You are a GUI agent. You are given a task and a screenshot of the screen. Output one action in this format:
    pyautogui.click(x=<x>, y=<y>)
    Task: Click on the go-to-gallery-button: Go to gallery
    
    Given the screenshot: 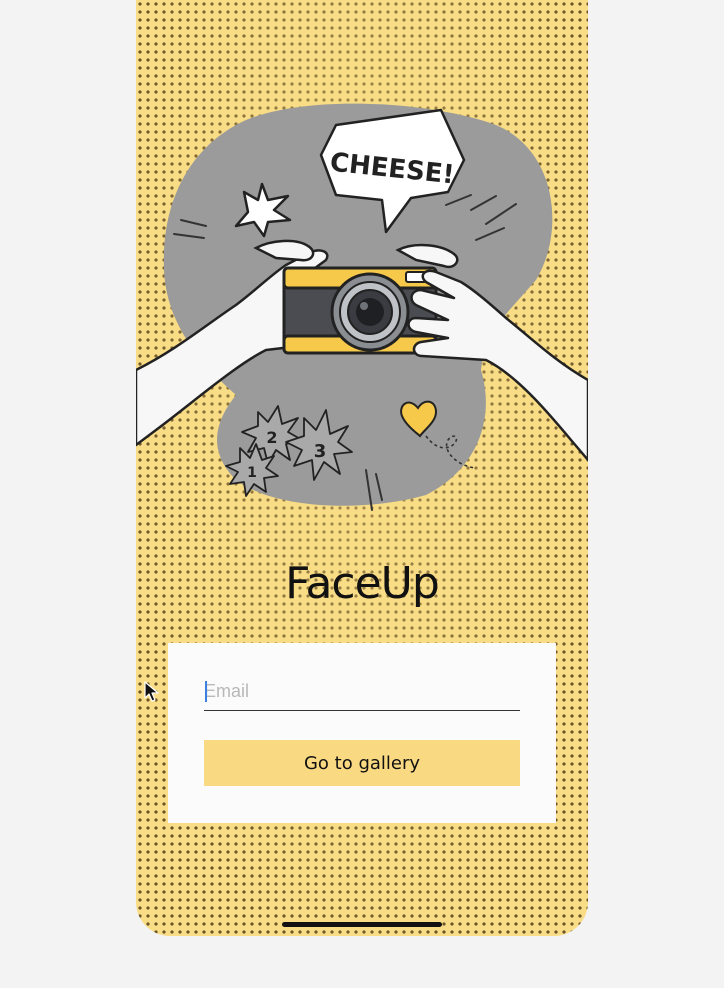 What is the action you would take?
    pyautogui.click(x=362, y=763)
    